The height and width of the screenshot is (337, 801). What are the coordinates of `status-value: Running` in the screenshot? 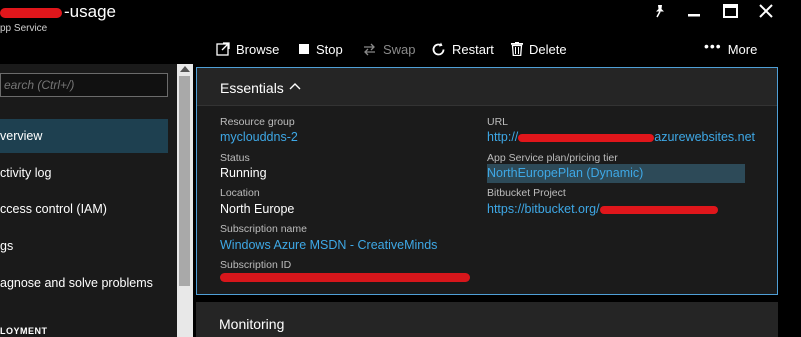 It's located at (243, 173).